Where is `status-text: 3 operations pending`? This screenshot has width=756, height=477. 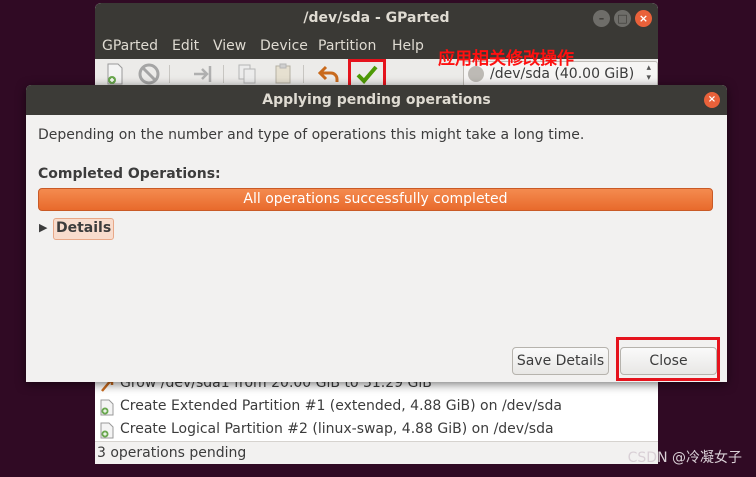
status-text: 3 operations pending is located at coordinates (172, 453).